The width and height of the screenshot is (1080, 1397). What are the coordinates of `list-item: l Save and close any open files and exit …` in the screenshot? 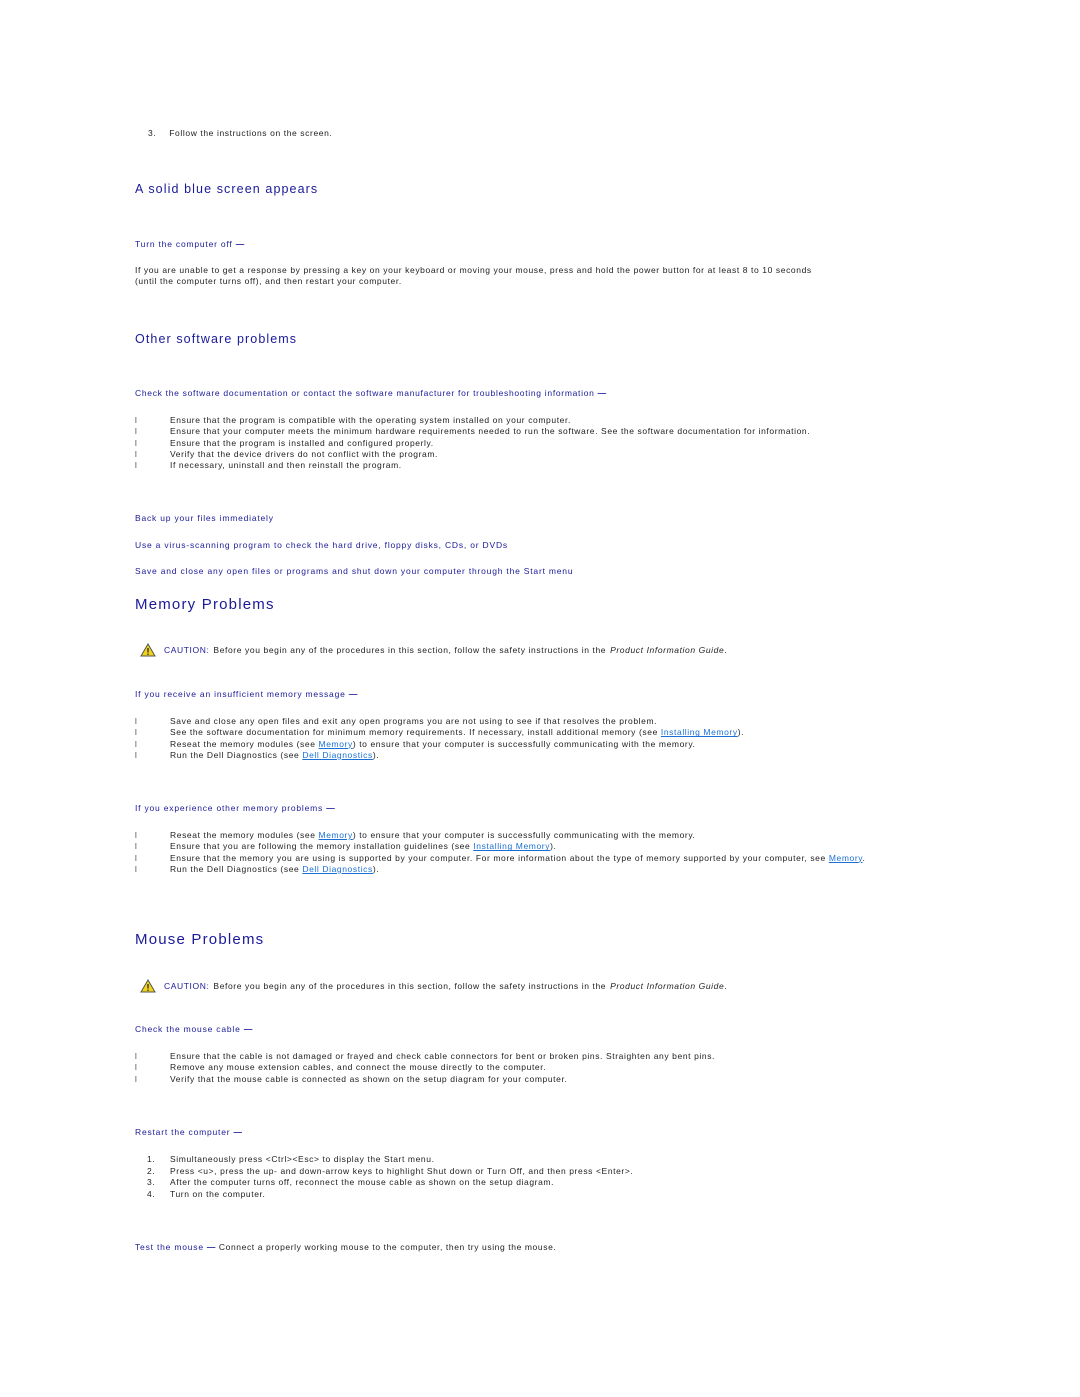 It's located at (439, 721).